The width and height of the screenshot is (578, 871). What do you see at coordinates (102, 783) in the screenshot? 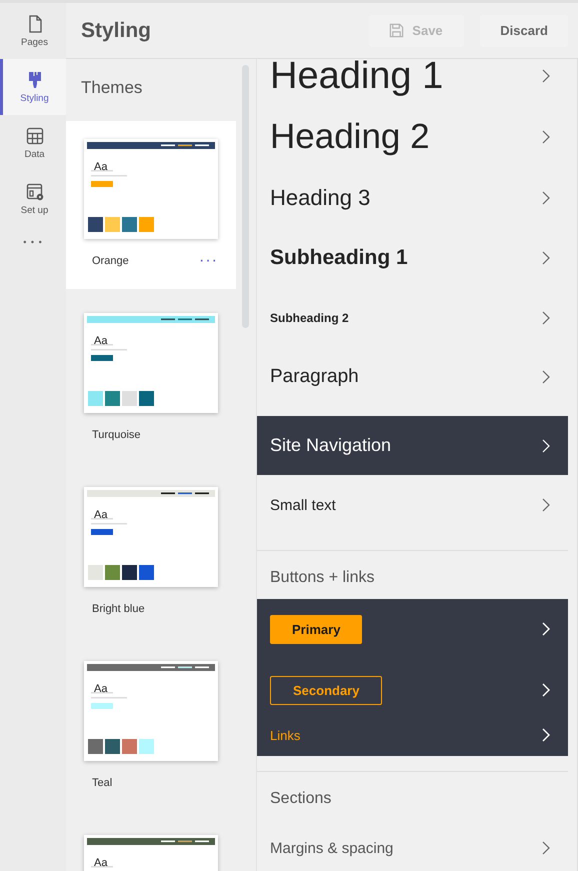
I see `theme-name: Teal` at bounding box center [102, 783].